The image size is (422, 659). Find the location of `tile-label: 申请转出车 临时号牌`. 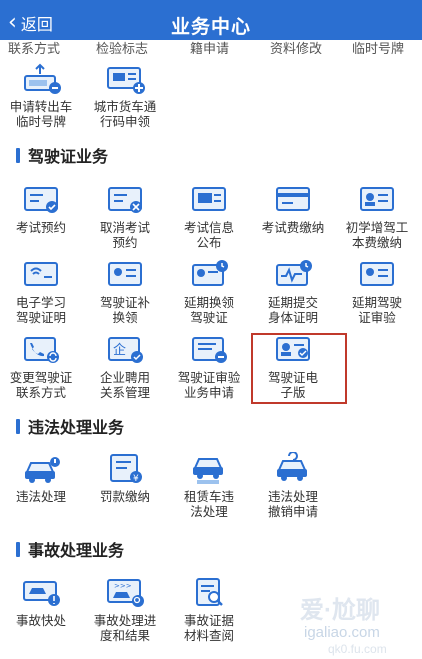

tile-label: 申请转出车 临时号牌 is located at coordinates (41, 114).